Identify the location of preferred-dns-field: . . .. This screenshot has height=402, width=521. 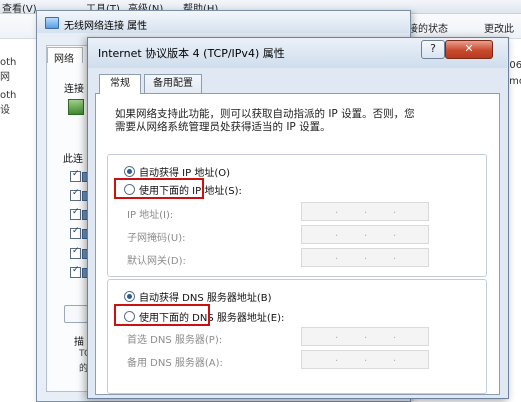
(365, 336).